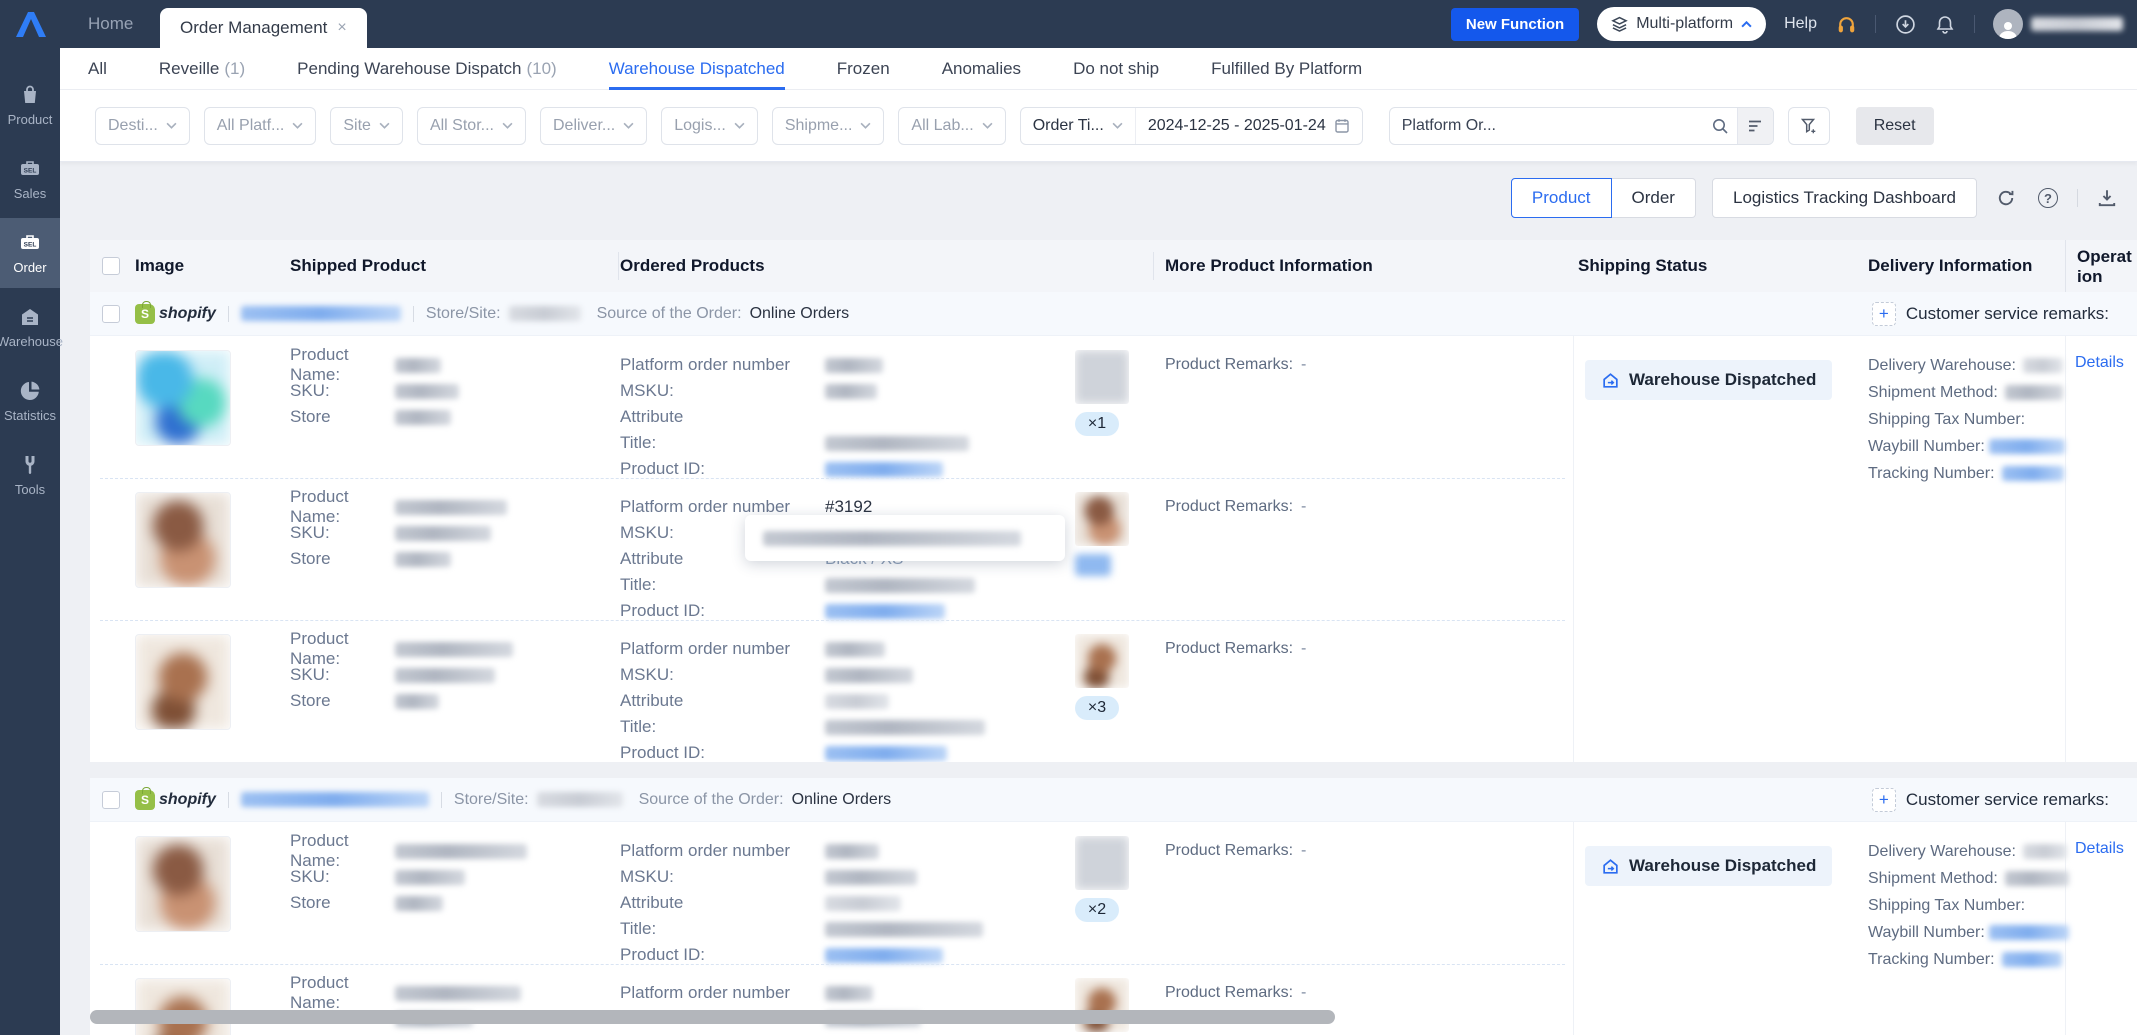 Image resolution: width=2137 pixels, height=1035 pixels. I want to click on tab-frozen: Frozen, so click(863, 69).